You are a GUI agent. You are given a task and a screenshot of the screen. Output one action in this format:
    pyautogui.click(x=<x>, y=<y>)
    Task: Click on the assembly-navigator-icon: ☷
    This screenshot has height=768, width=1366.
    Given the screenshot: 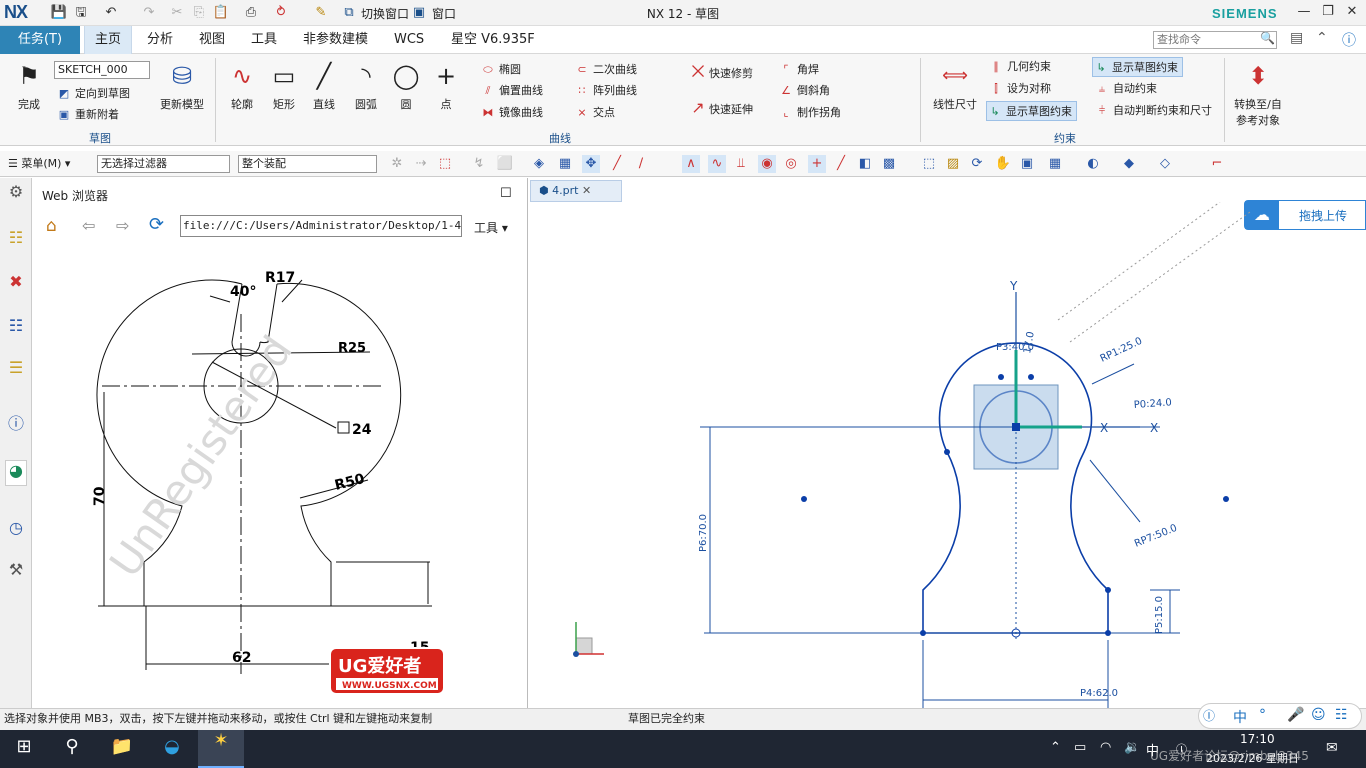 What is the action you would take?
    pyautogui.click(x=16, y=241)
    